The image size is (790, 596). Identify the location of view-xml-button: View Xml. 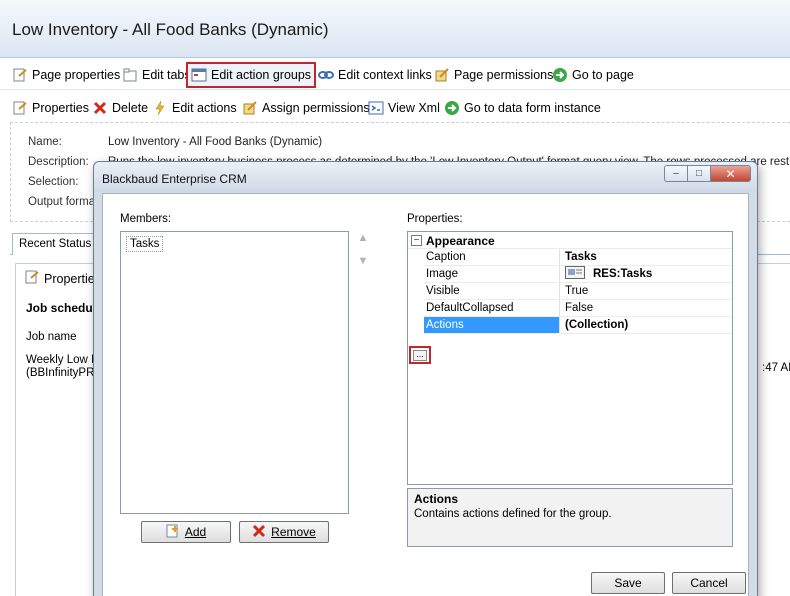
(404, 108).